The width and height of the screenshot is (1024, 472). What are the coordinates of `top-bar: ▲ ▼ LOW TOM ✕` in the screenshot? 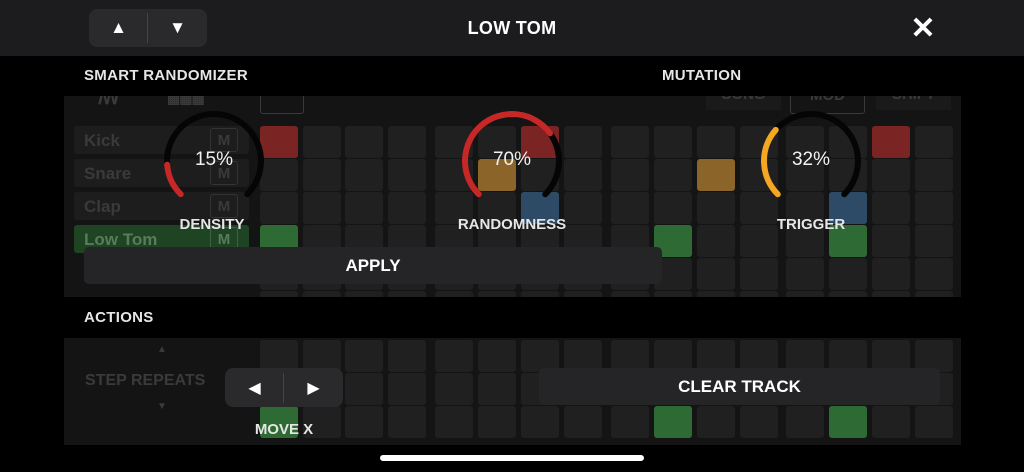 It's located at (512, 28).